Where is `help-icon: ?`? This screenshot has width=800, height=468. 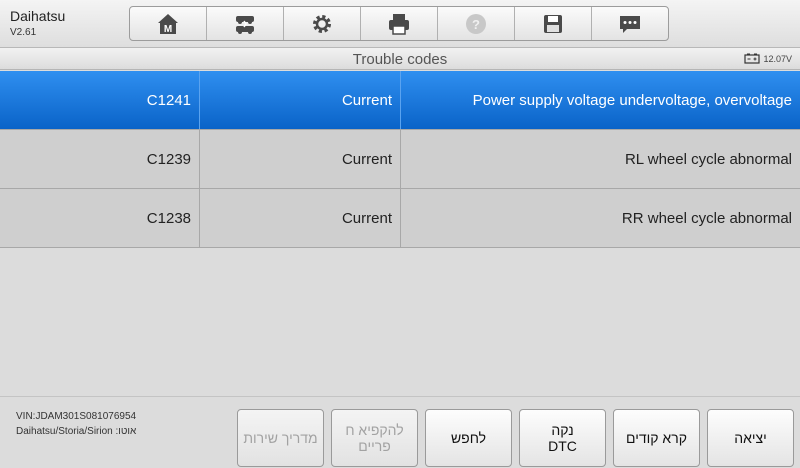 help-icon: ? is located at coordinates (476, 23).